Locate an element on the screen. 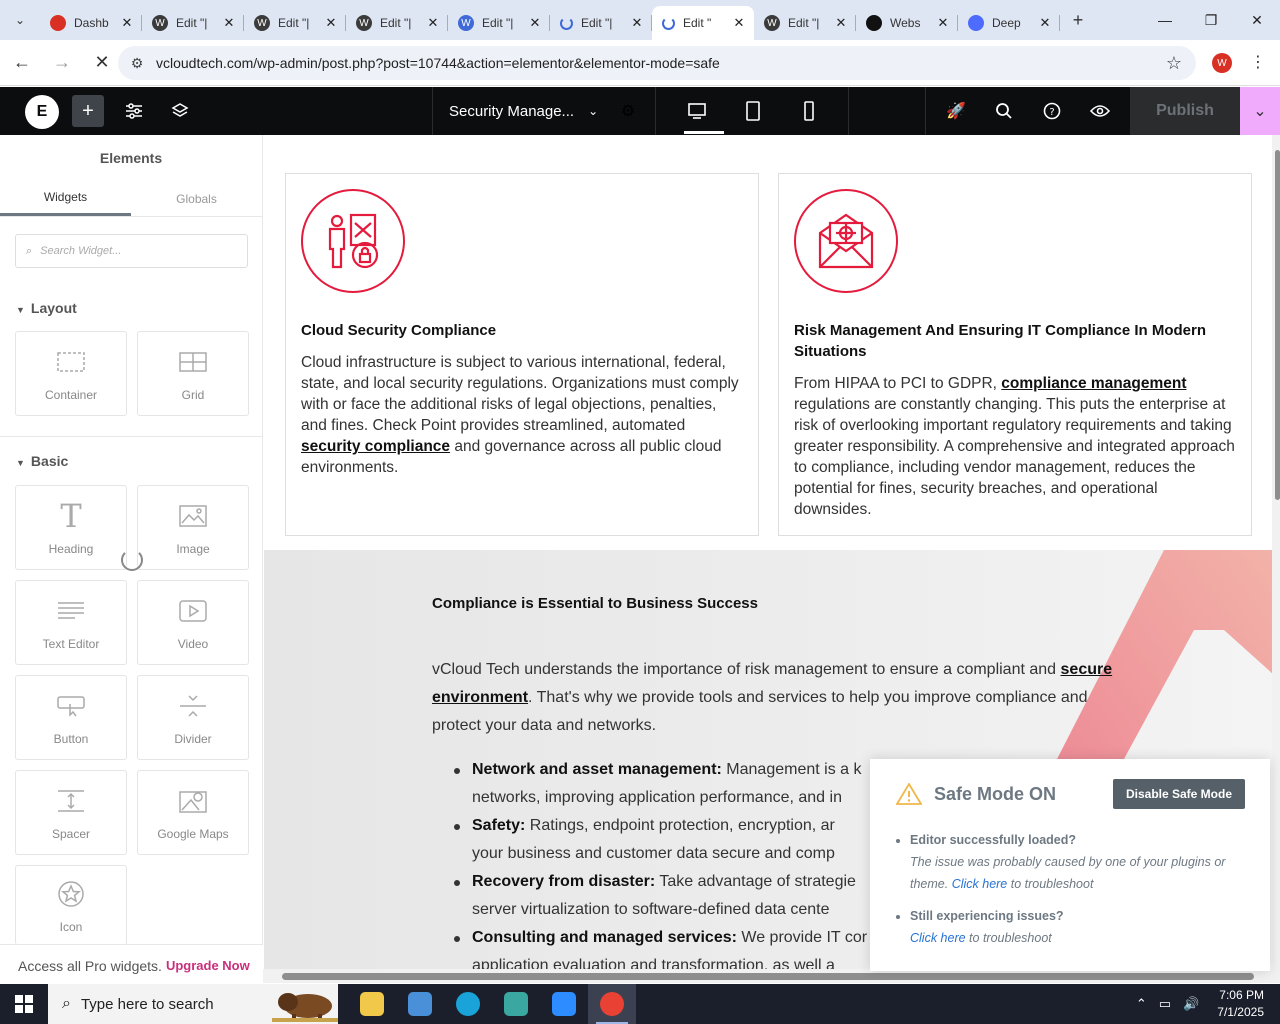 The width and height of the screenshot is (1280, 1024). widget-divider: Divider is located at coordinates (193, 717).